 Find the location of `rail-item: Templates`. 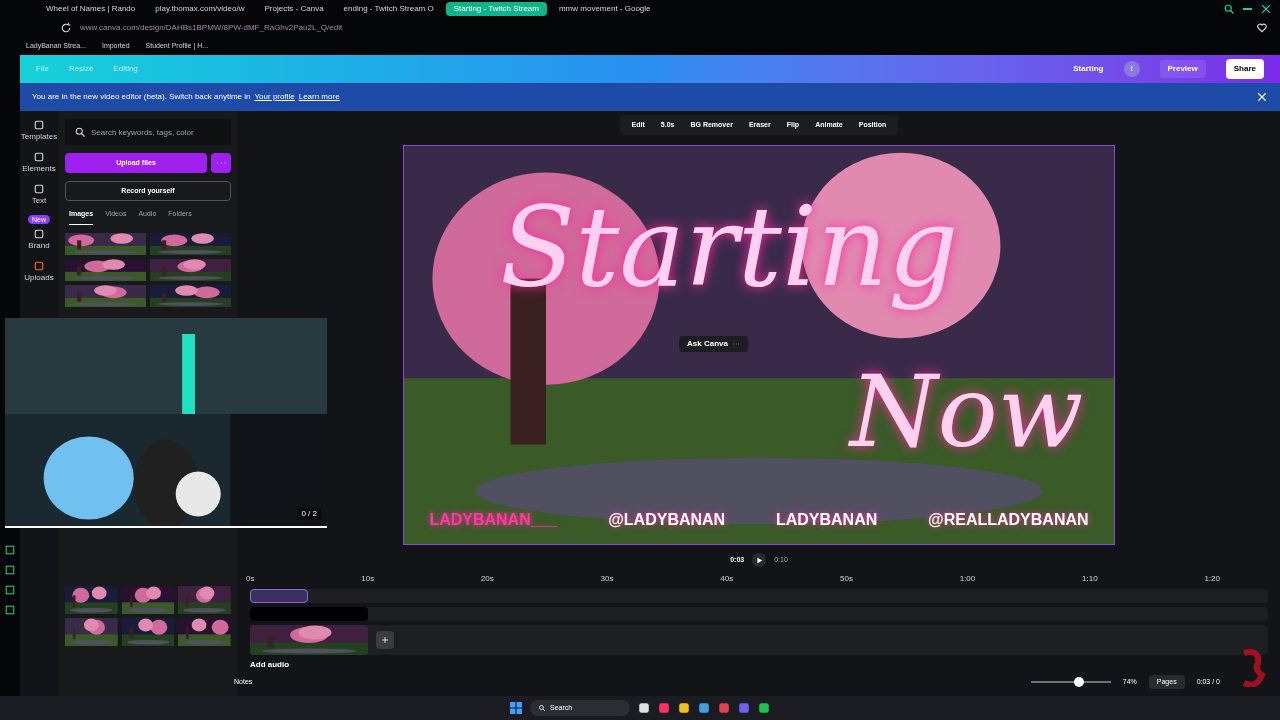

rail-item: Templates is located at coordinates (39, 131).